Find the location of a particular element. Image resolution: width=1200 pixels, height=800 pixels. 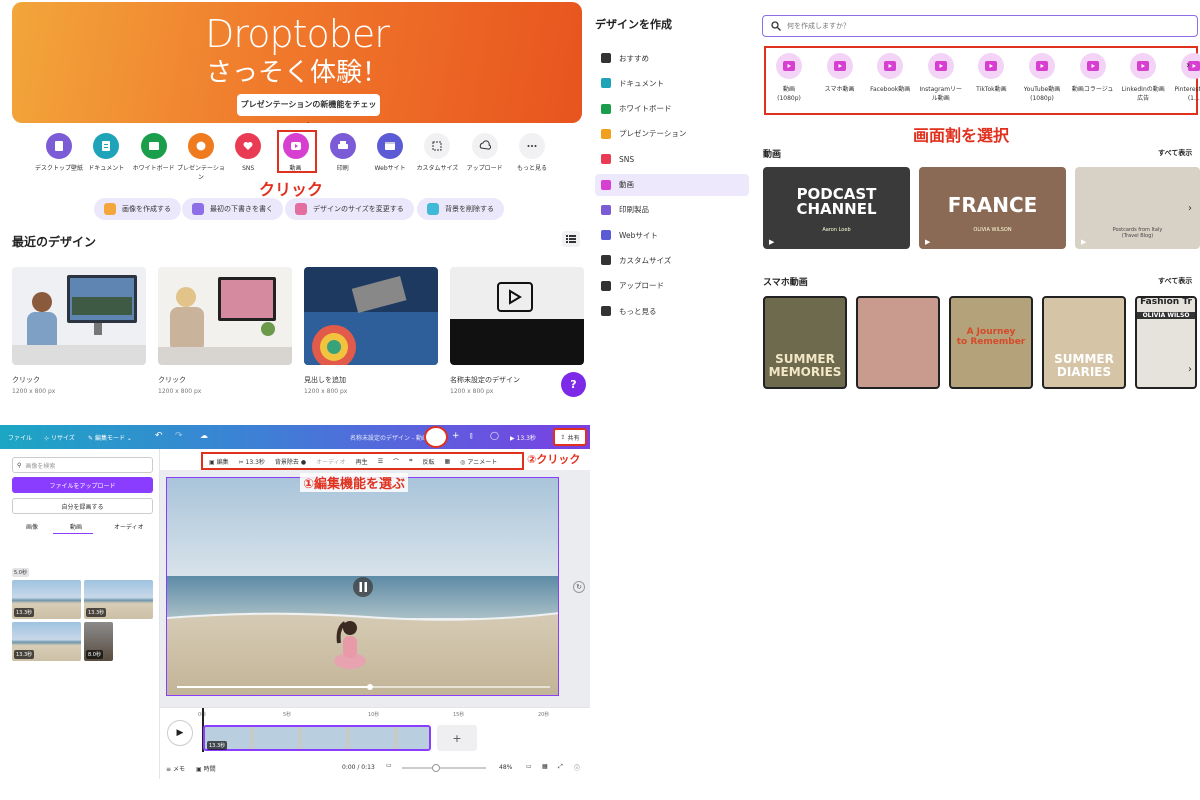

video-type-option: LinkedInの動画広告 is located at coordinates (1143, 78).